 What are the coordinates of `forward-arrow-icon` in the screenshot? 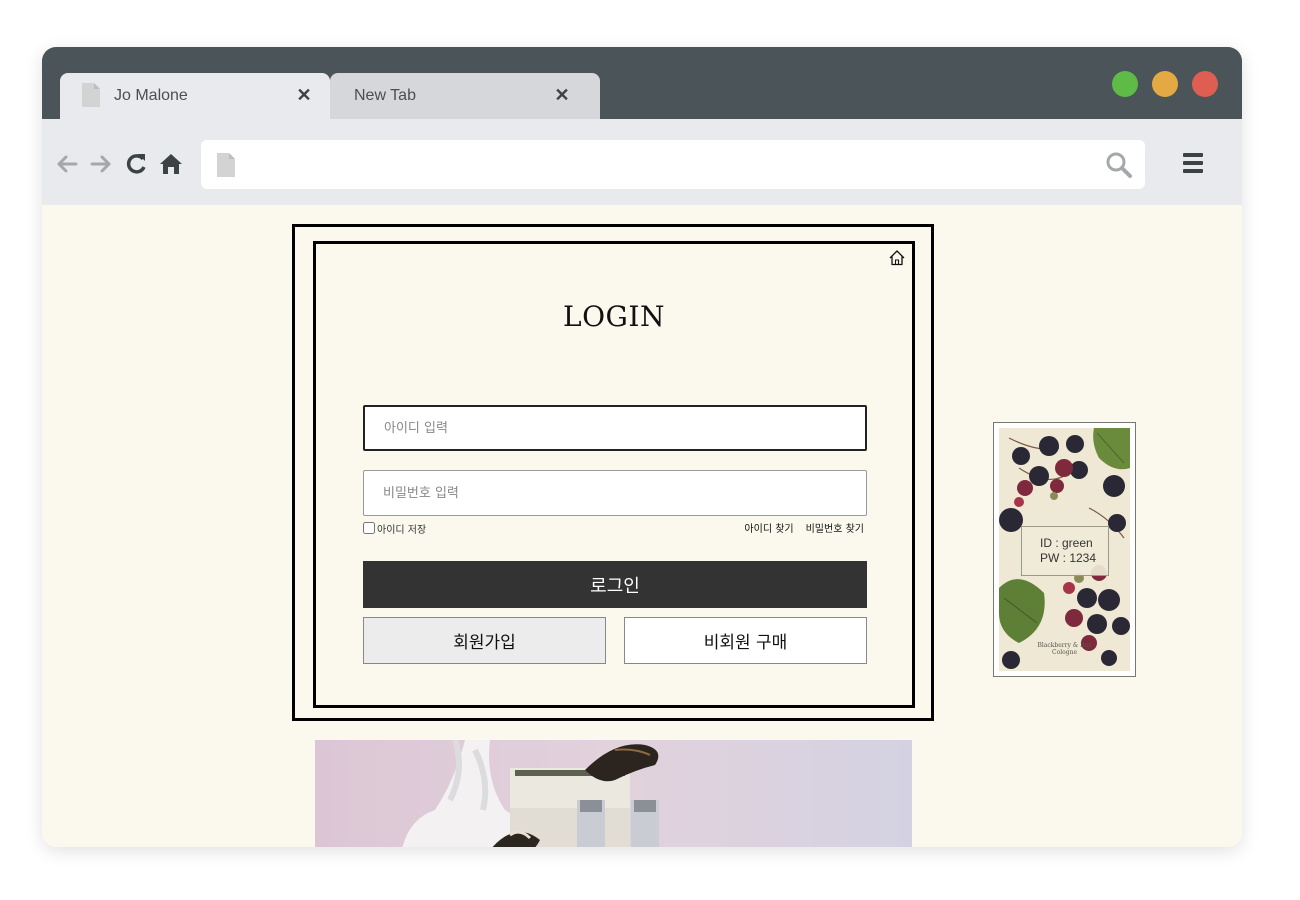 It's located at (101, 164).